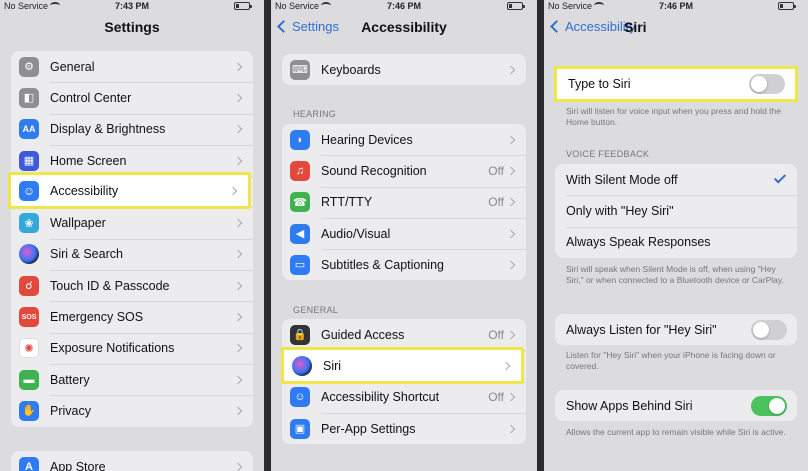 The width and height of the screenshot is (808, 471). I want to click on status-time: 7:46 PM, so click(675, 6).